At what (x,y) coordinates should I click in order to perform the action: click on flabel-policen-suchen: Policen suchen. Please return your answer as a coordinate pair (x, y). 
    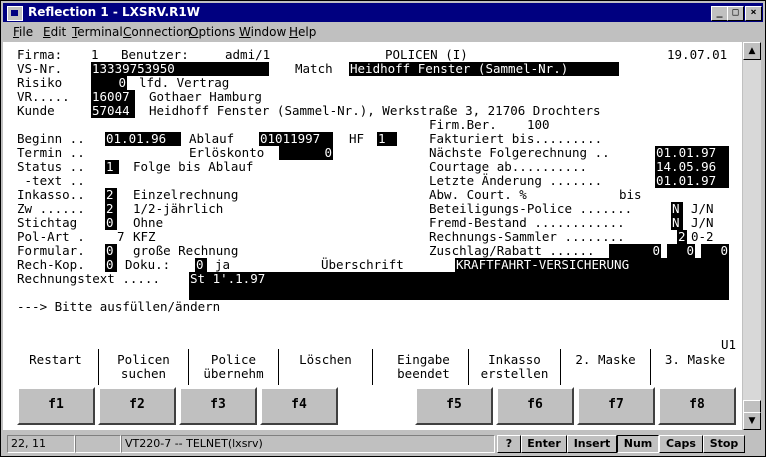
    Looking at the image, I should click on (144, 367).